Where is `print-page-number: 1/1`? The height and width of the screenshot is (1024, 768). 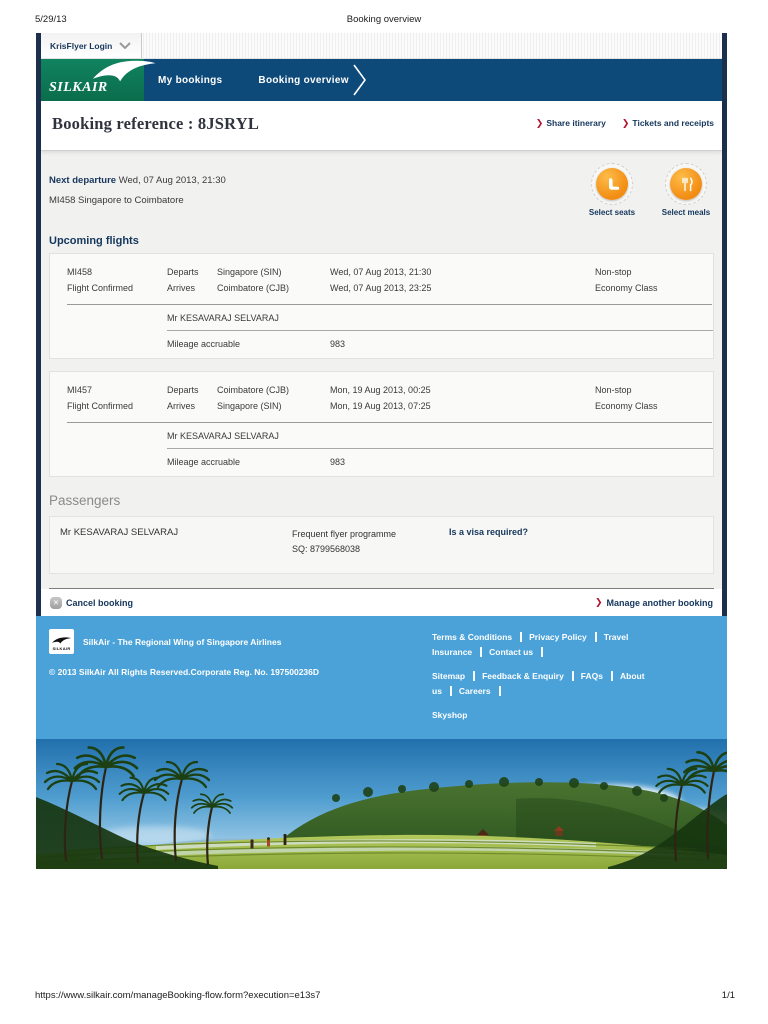 print-page-number: 1/1 is located at coordinates (728, 995).